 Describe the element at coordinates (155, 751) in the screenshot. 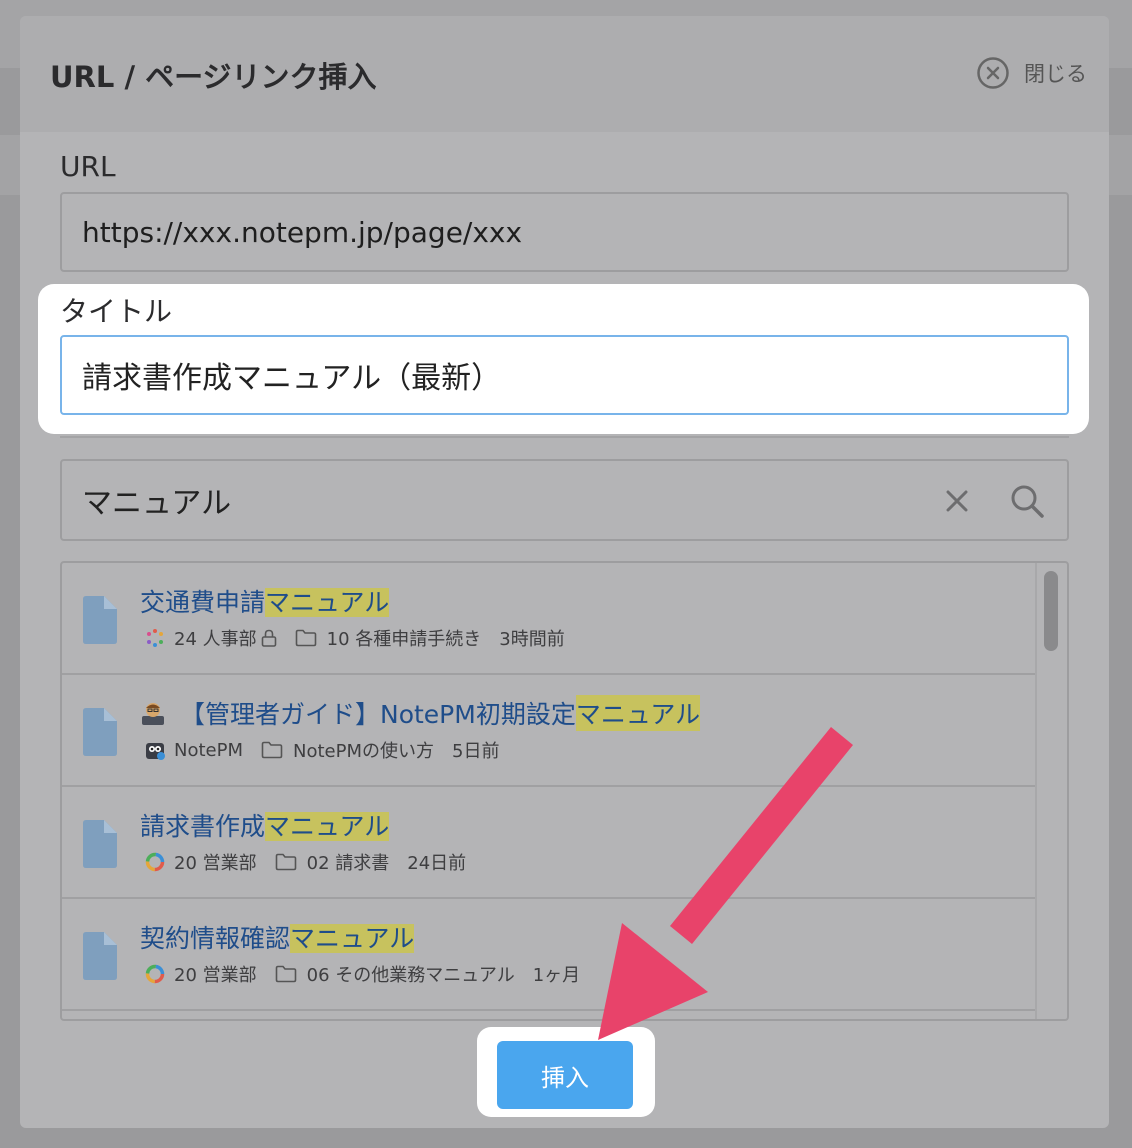

I see `owl-note-icon` at that location.